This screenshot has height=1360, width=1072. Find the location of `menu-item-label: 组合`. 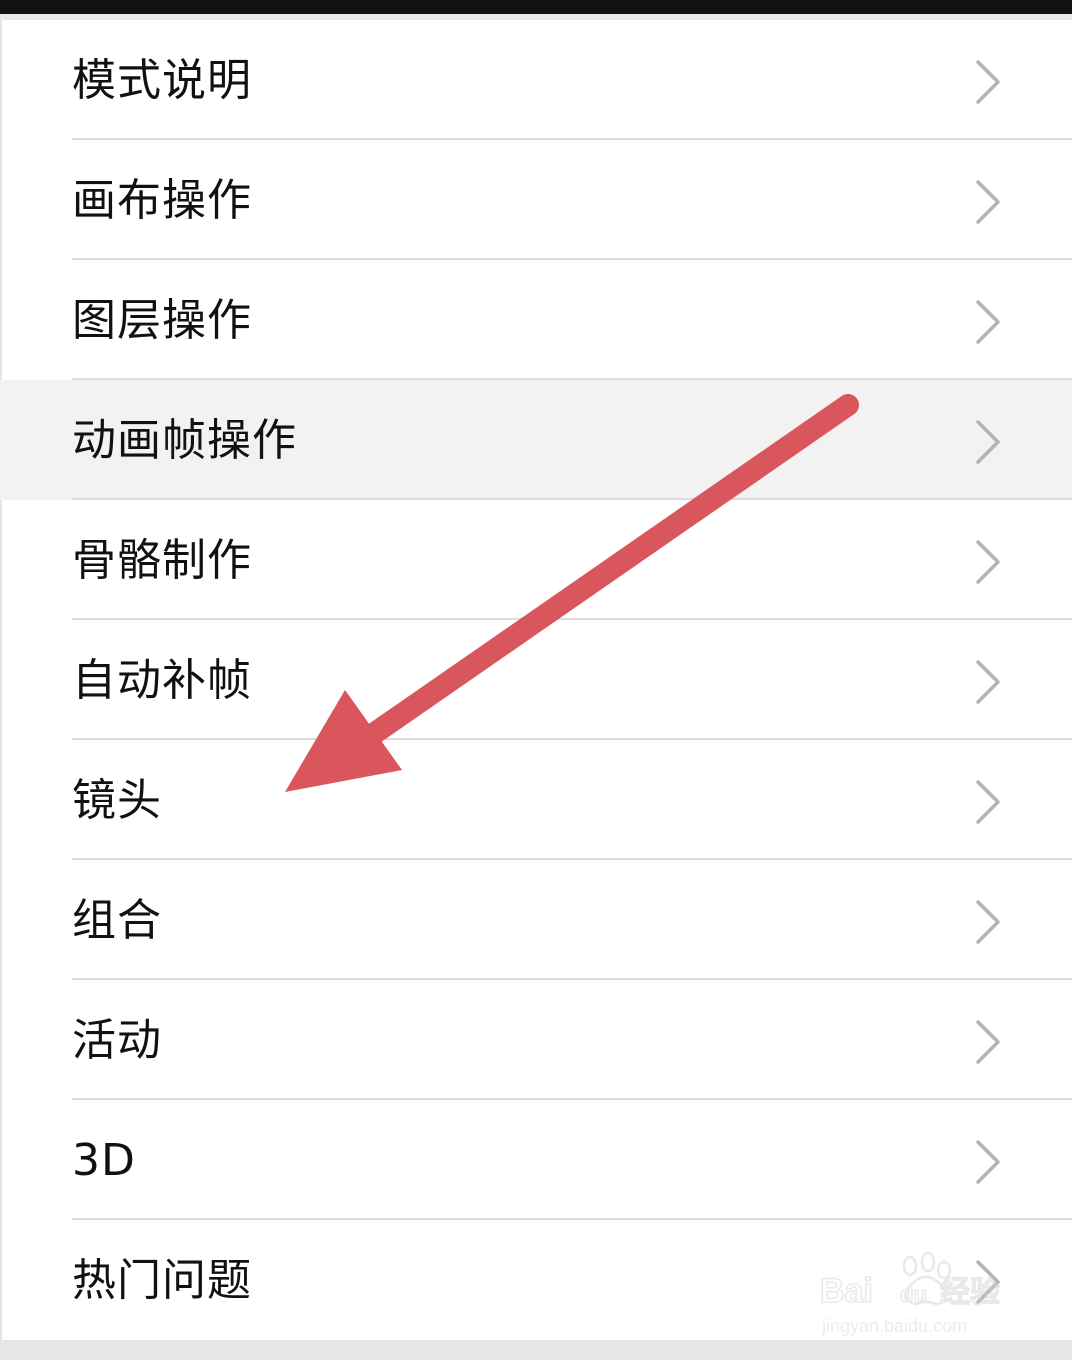

menu-item-label: 组合 is located at coordinates (117, 920).